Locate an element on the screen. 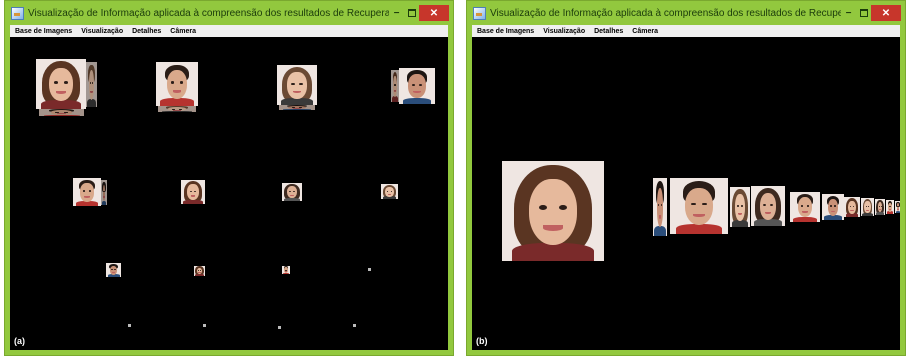 Image resolution: width=909 pixels, height=358 pixels. panel-label: (b) is located at coordinates (482, 341).